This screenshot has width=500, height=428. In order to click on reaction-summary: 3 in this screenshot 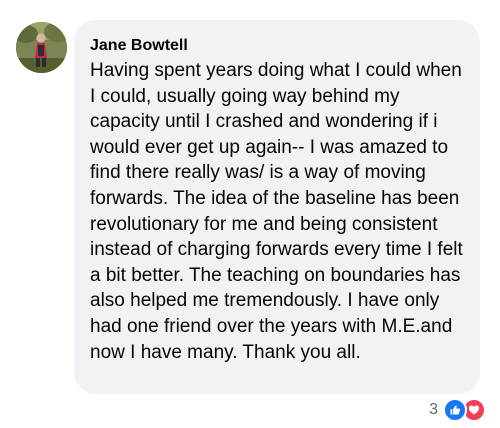, I will do `click(457, 410)`.